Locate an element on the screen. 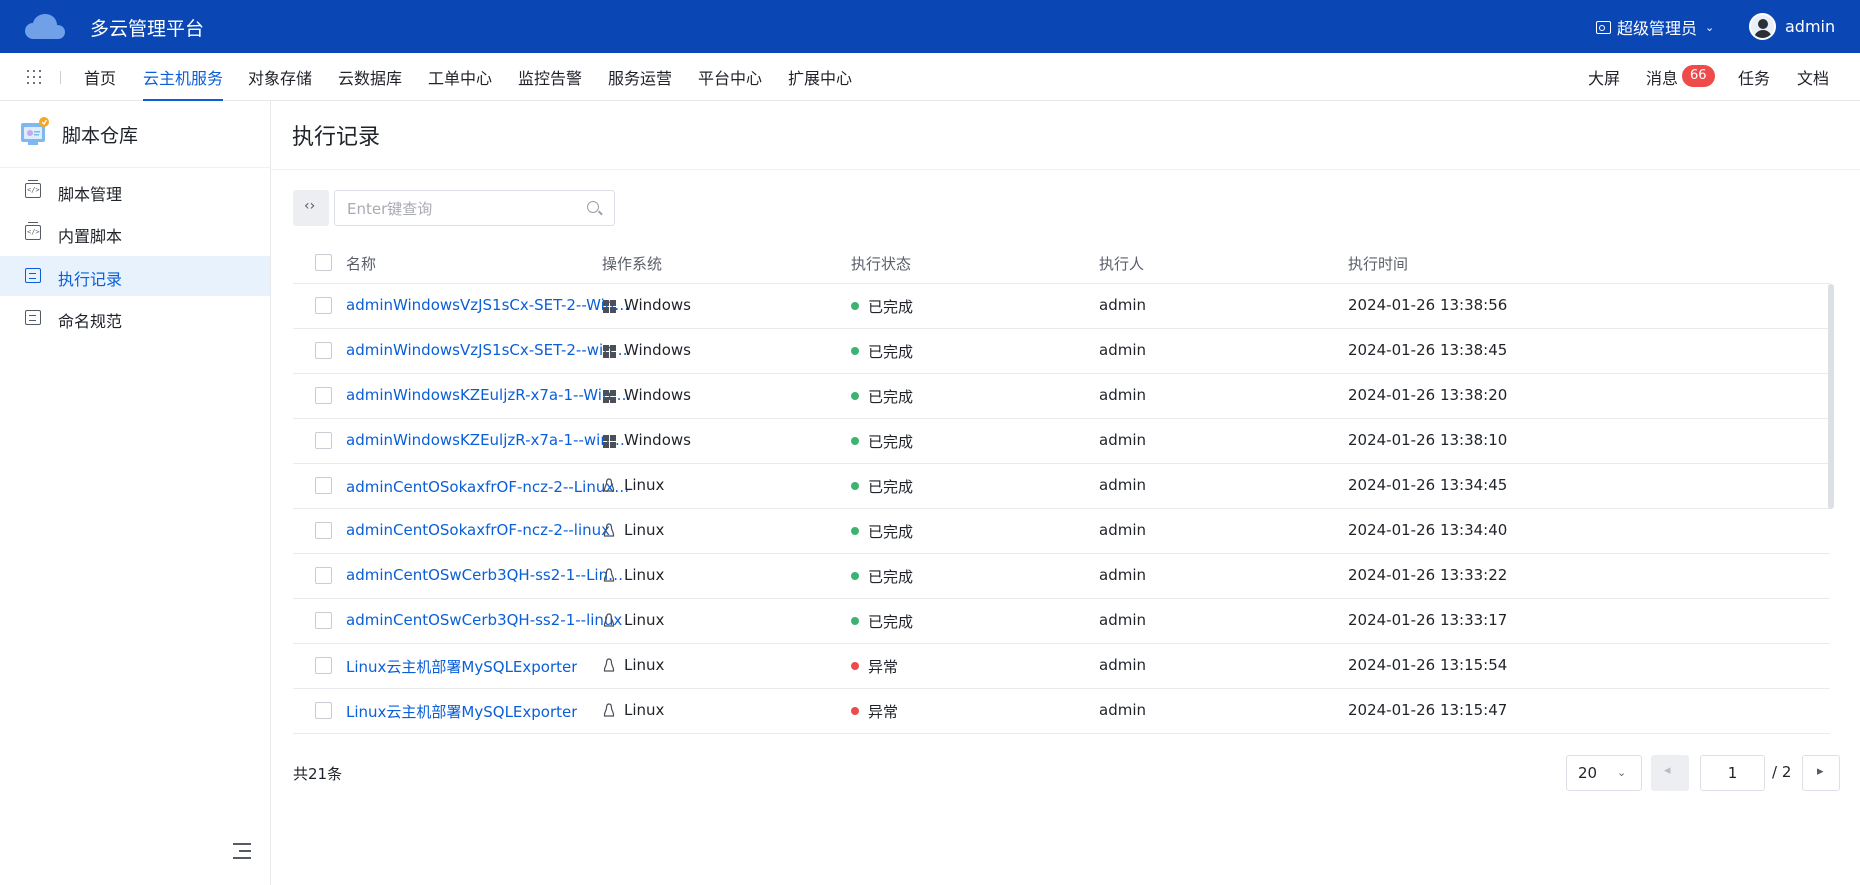 This screenshot has width=1860, height=885. prev-page-button is located at coordinates (1670, 773).